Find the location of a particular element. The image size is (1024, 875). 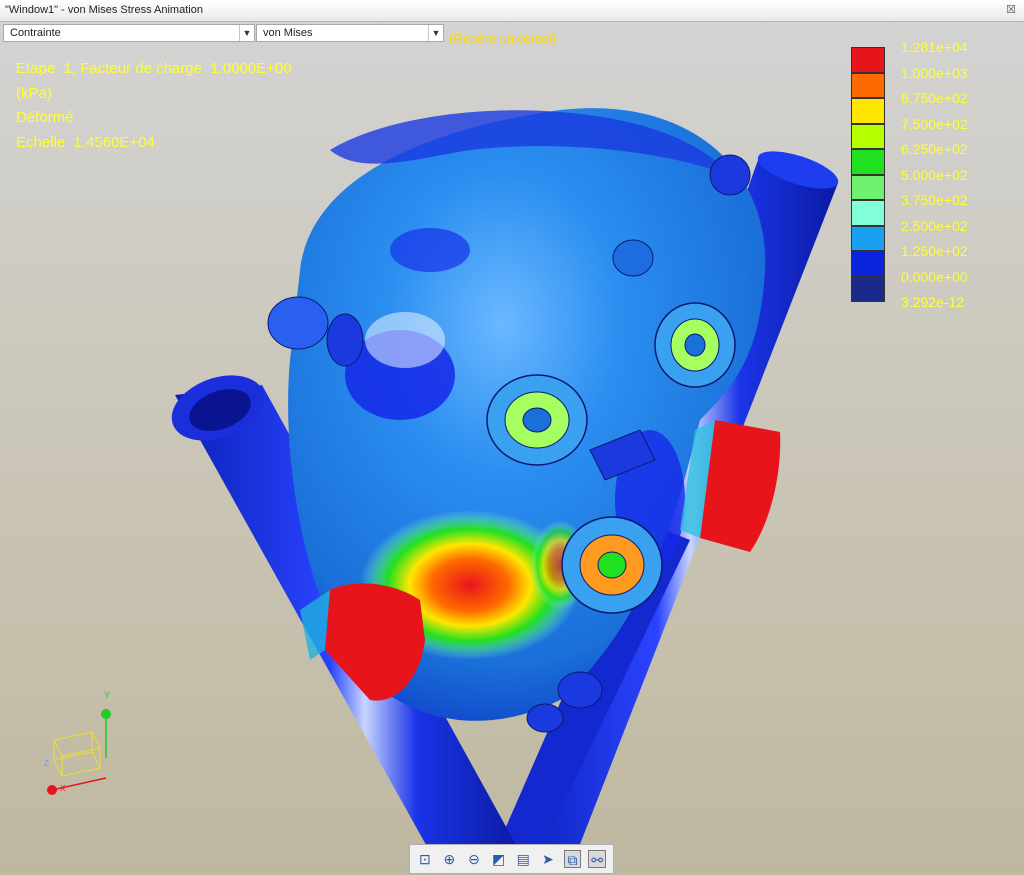

unit-label: (kPa) is located at coordinates (34, 93).